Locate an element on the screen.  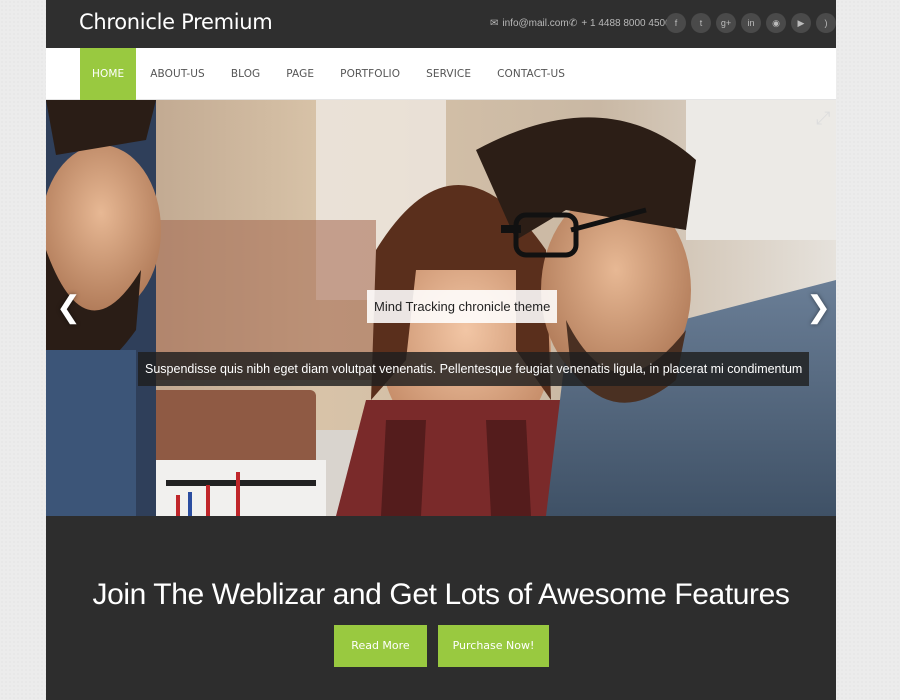
twitter-icon: t is located at coordinates (701, 23).